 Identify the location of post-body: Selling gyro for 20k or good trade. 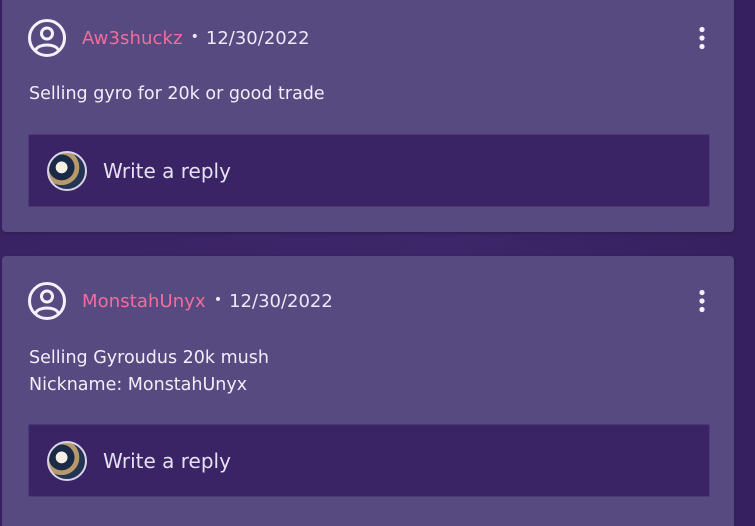
(371, 94).